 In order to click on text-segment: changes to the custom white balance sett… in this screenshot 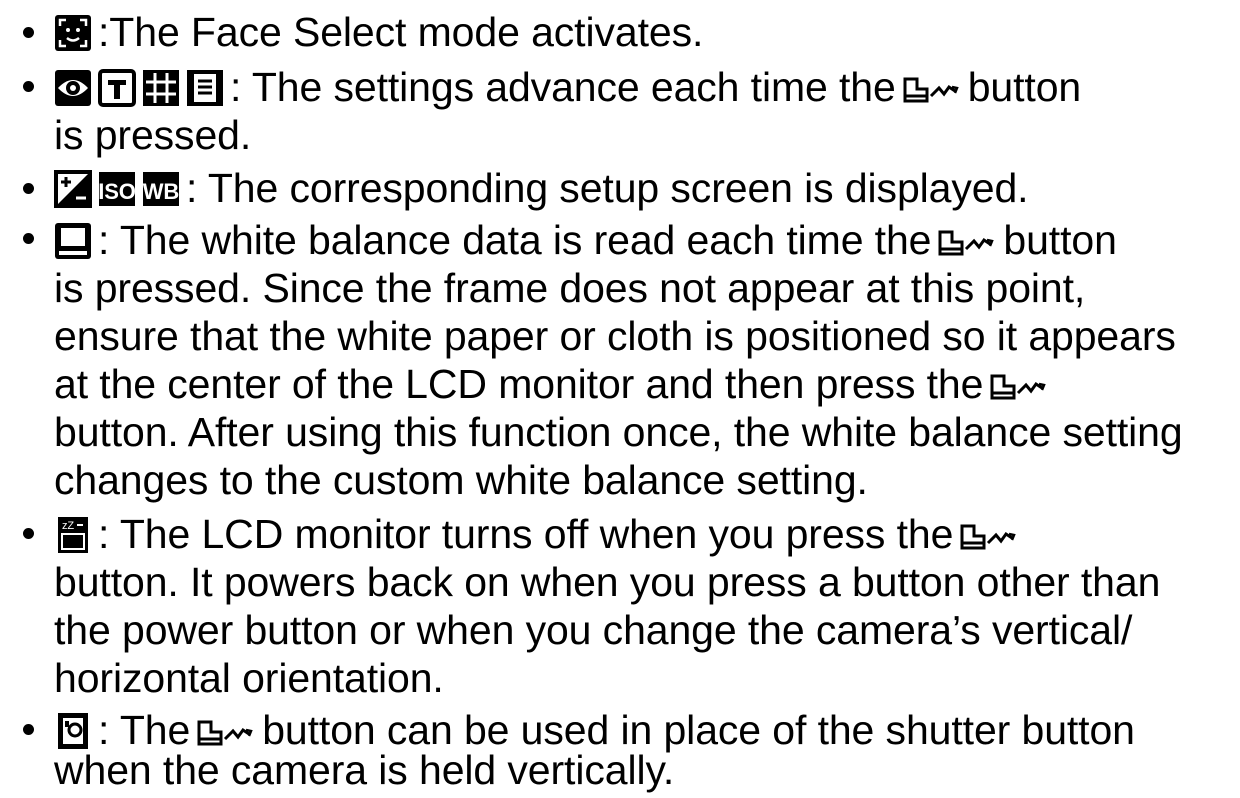, I will do `click(461, 480)`.